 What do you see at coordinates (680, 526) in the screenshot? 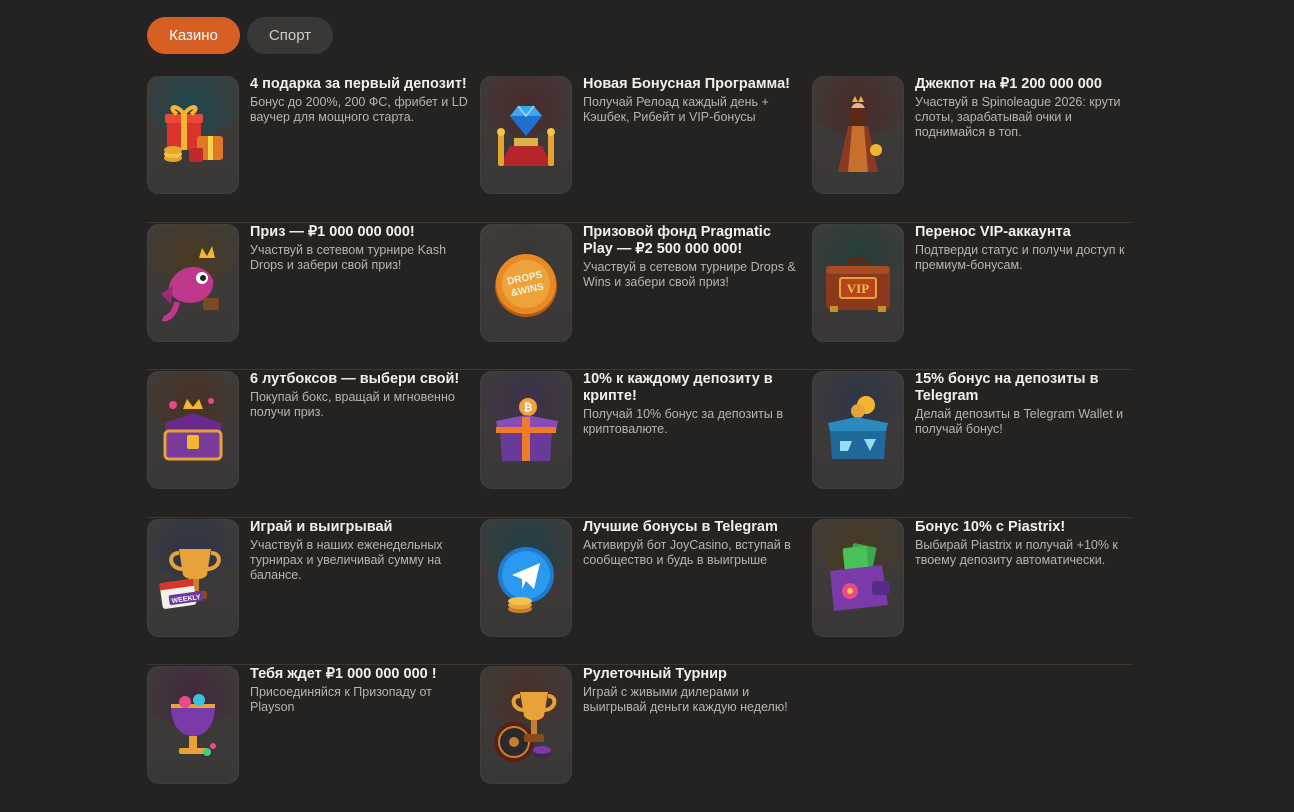
I see `promo-title: Лучшие бонусы в Telegram` at bounding box center [680, 526].